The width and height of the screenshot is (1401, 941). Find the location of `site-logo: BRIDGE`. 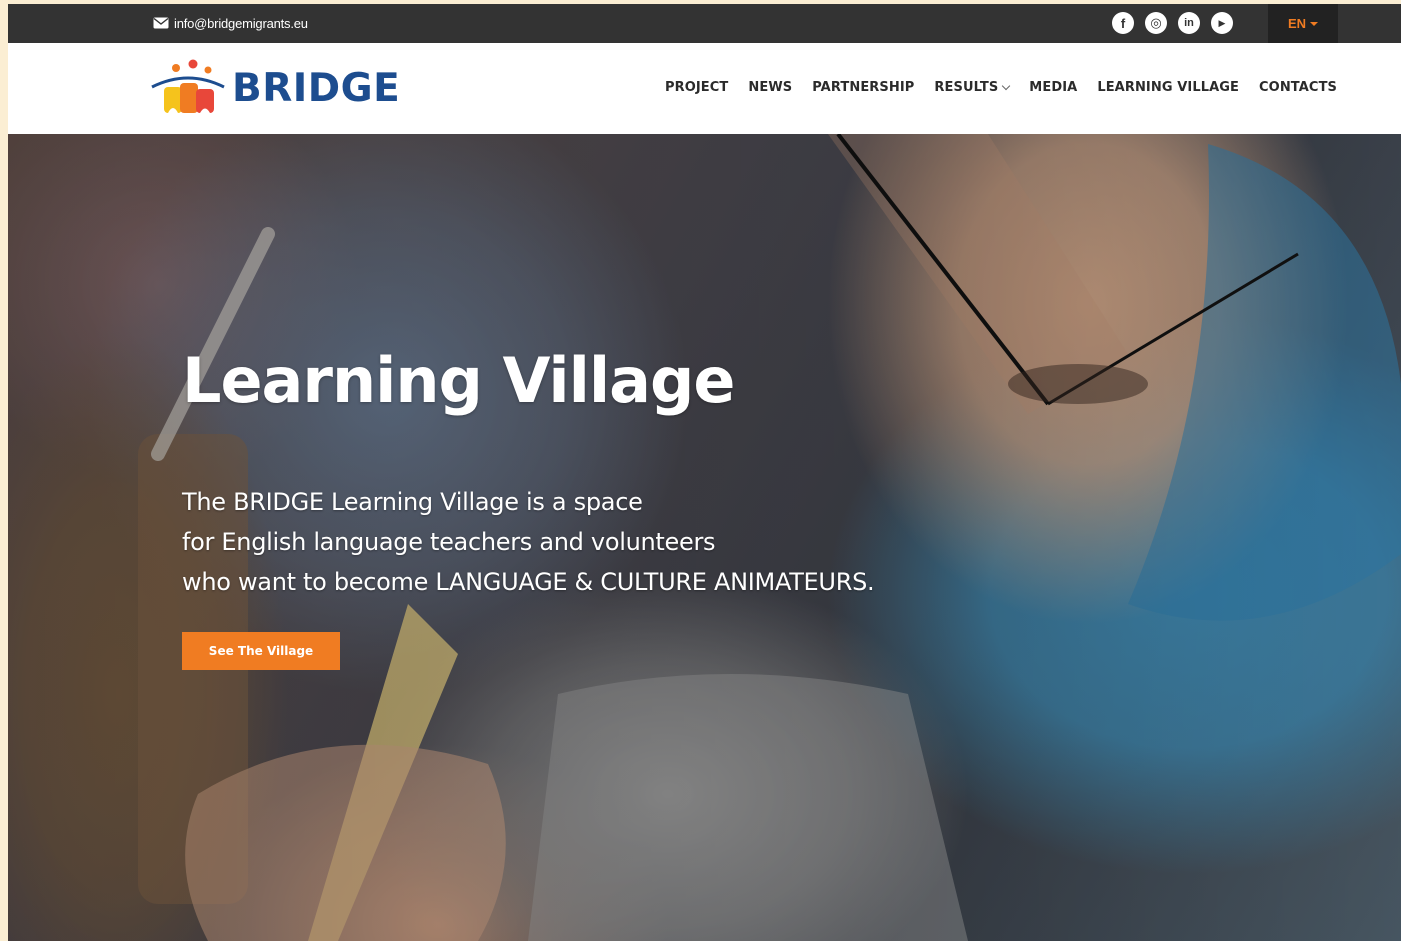

site-logo: BRIDGE is located at coordinates (275, 88).